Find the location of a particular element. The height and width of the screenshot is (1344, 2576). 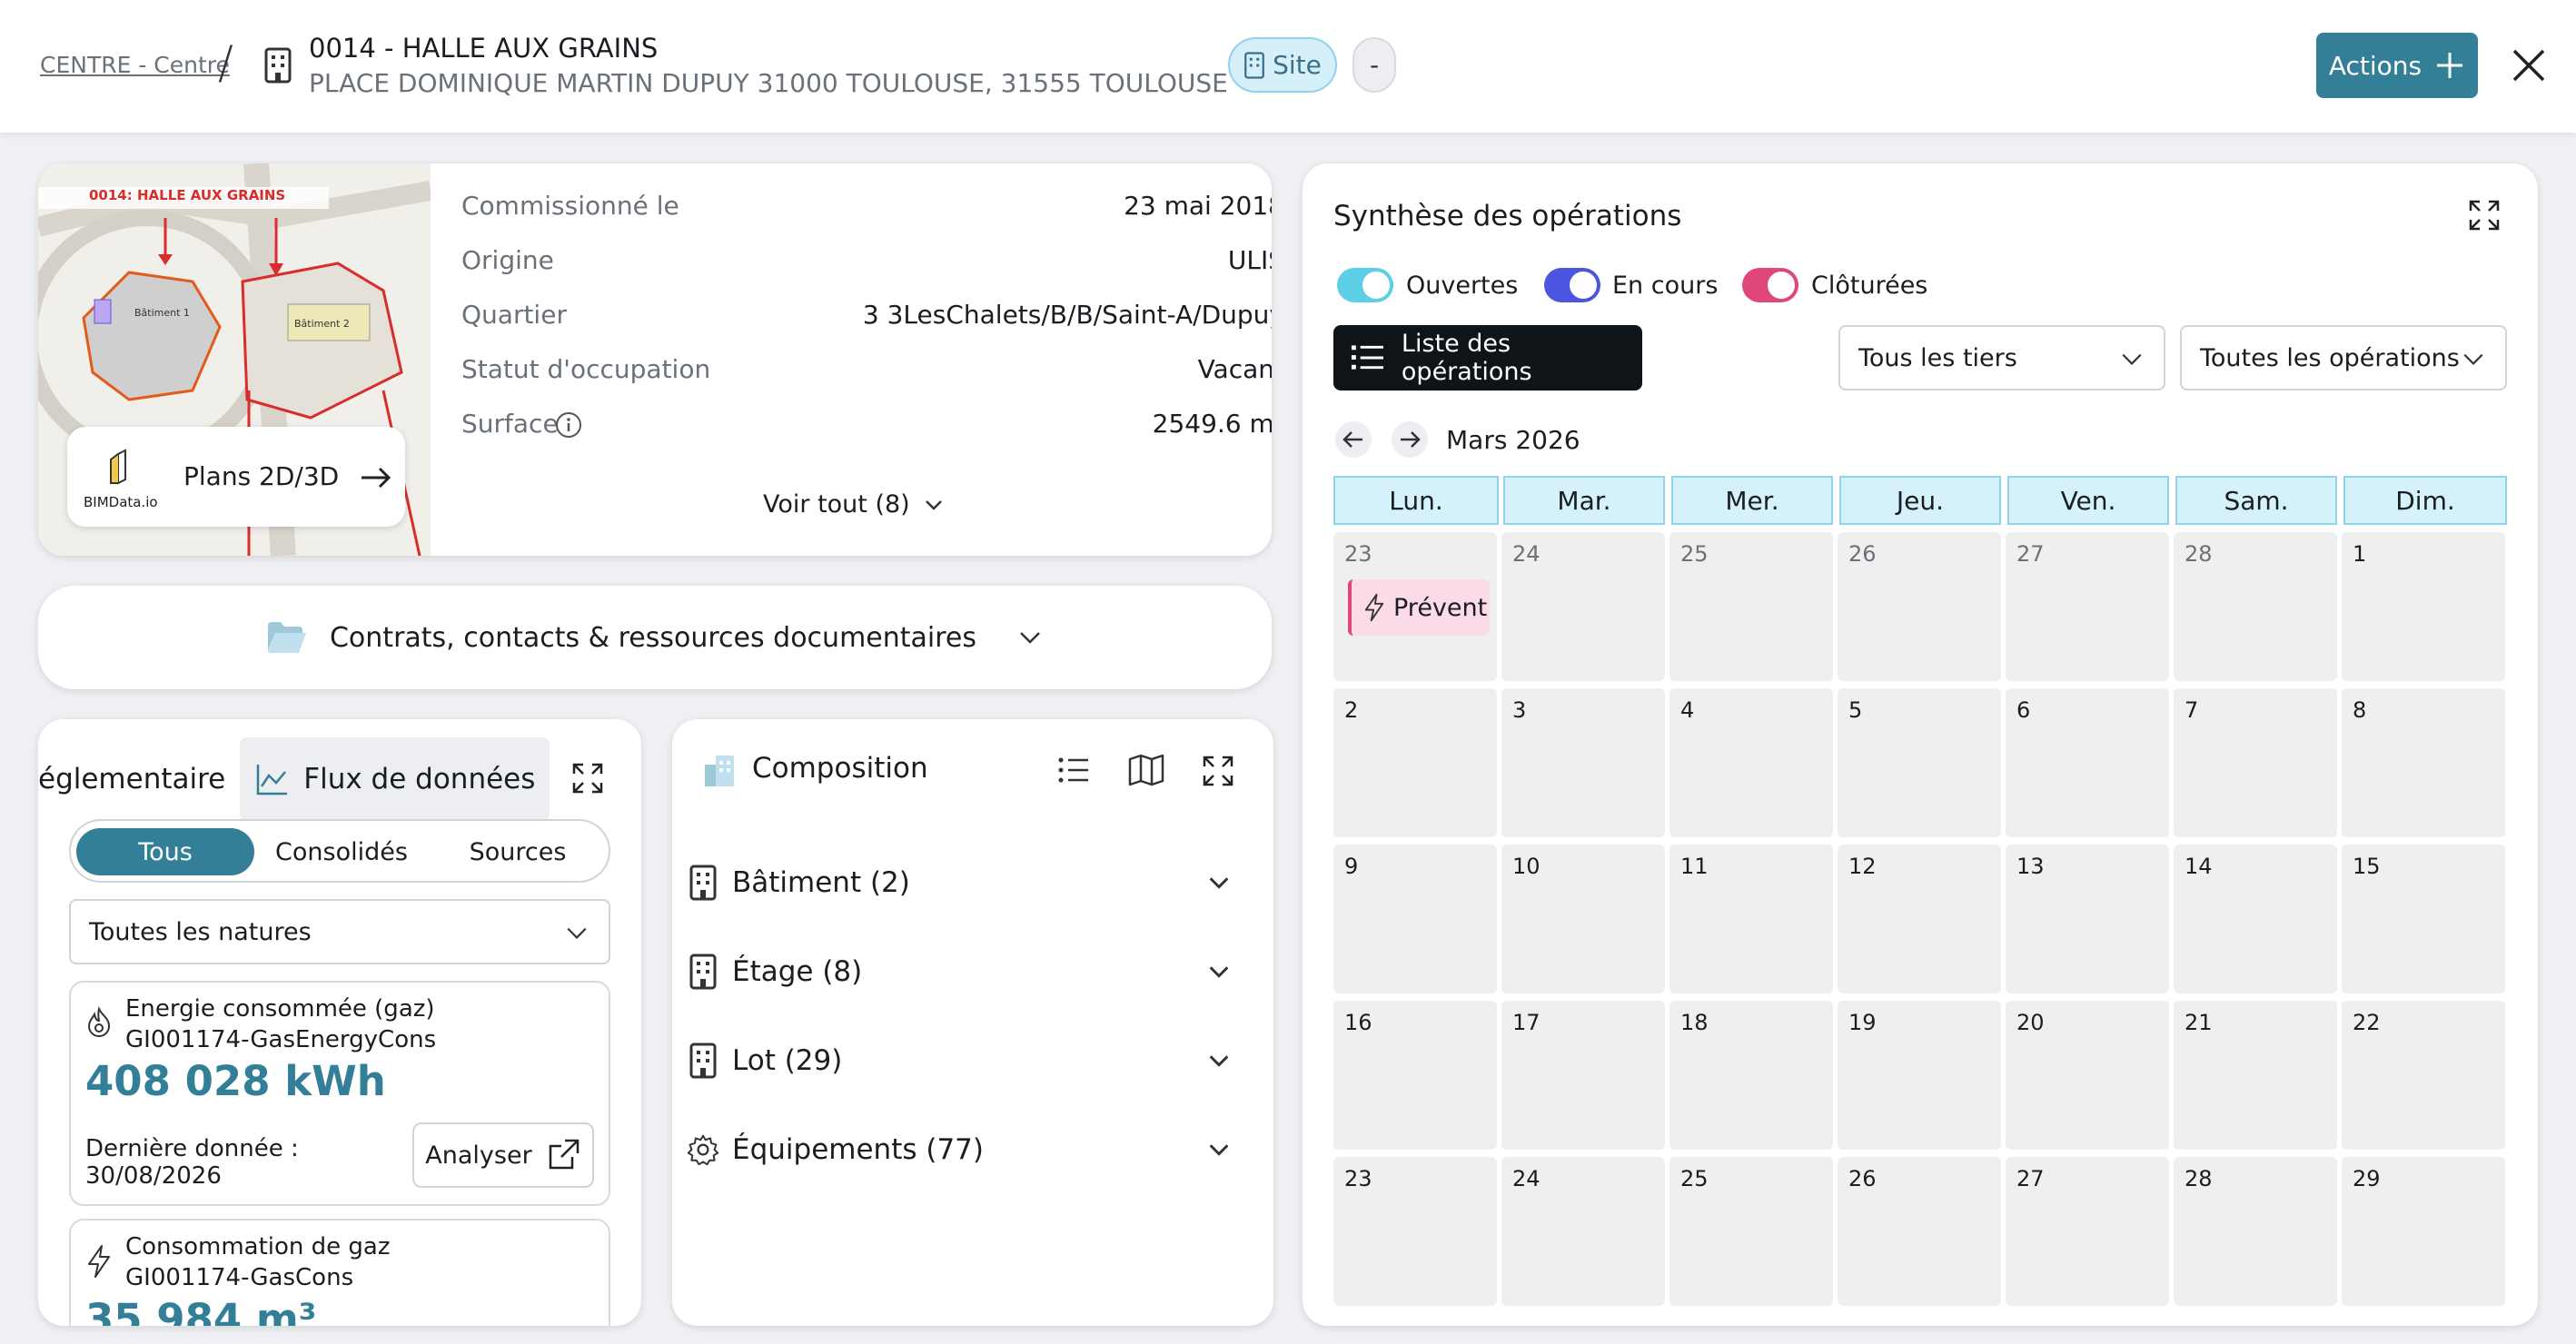

plus-icon is located at coordinates (2450, 65).